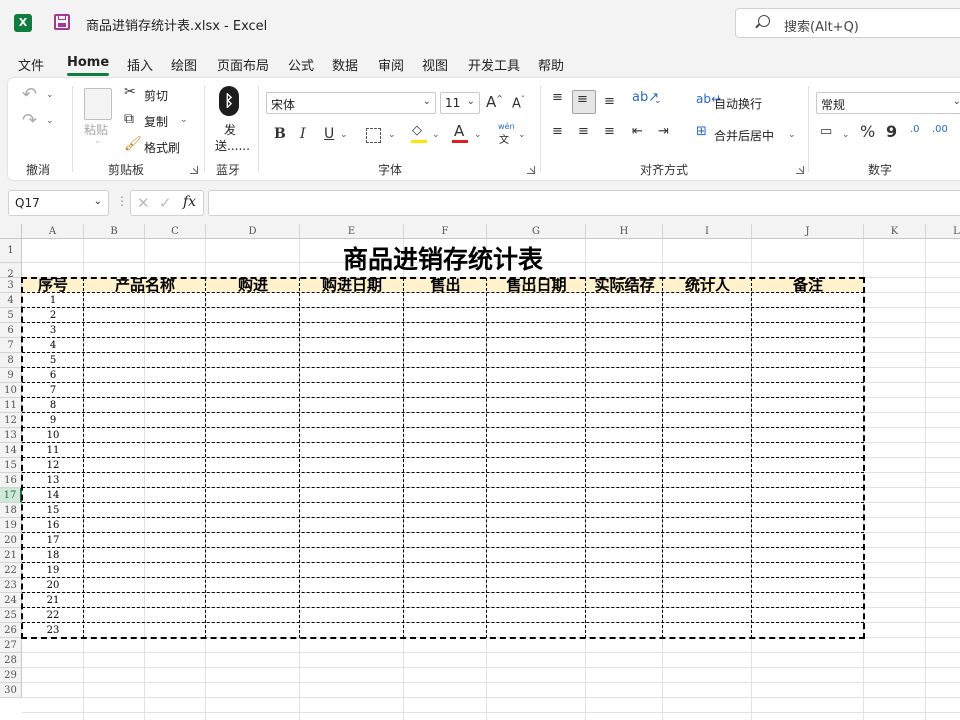 The height and width of the screenshot is (720, 960). I want to click on column-header-d: D, so click(253, 231).